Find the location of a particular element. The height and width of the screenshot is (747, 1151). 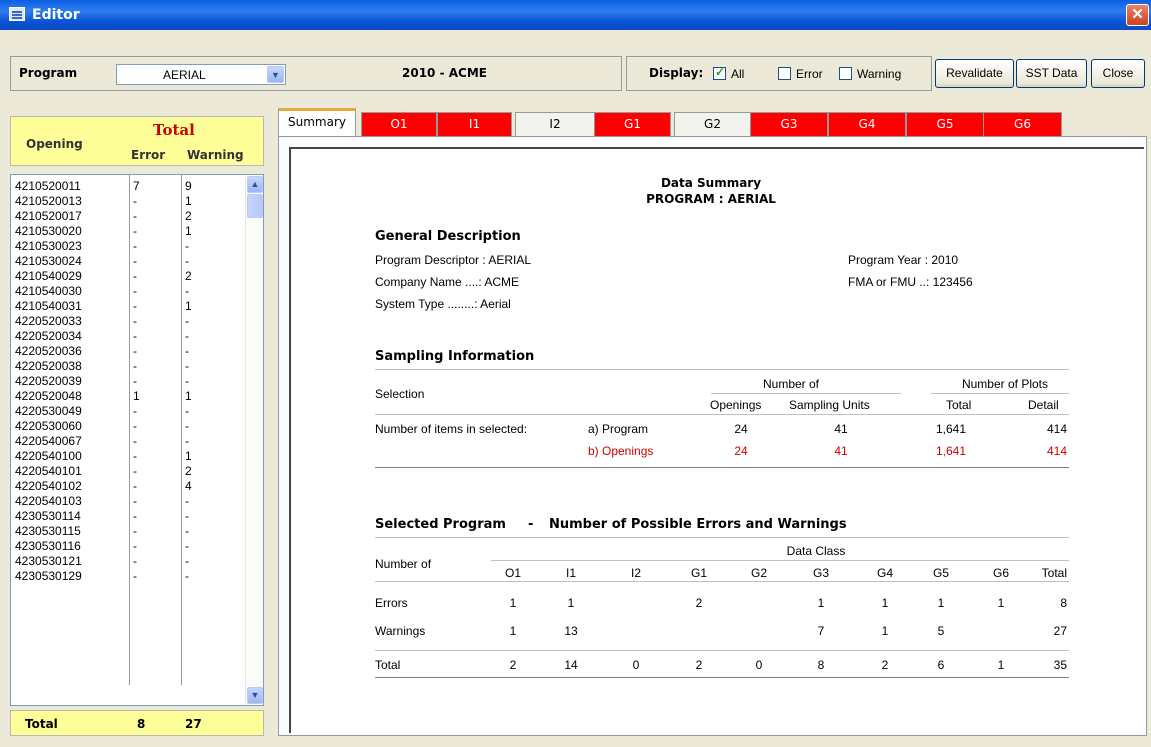

form-icon is located at coordinates (17, 14).